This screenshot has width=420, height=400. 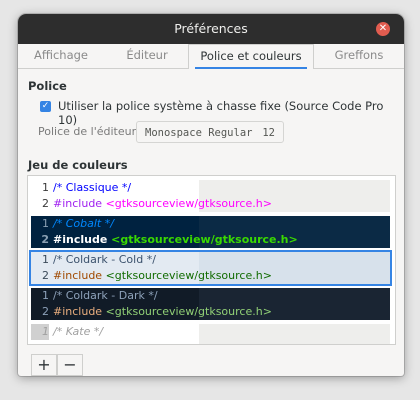 What do you see at coordinates (47, 86) in the screenshot?
I see `font-section-title: Police` at bounding box center [47, 86].